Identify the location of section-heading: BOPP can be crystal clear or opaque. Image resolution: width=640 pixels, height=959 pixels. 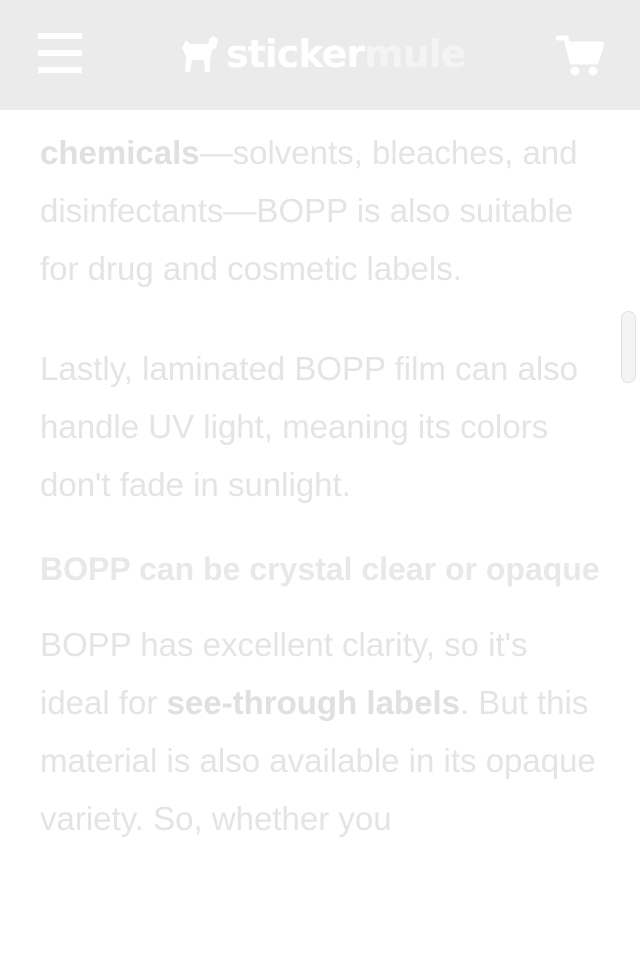
(320, 569).